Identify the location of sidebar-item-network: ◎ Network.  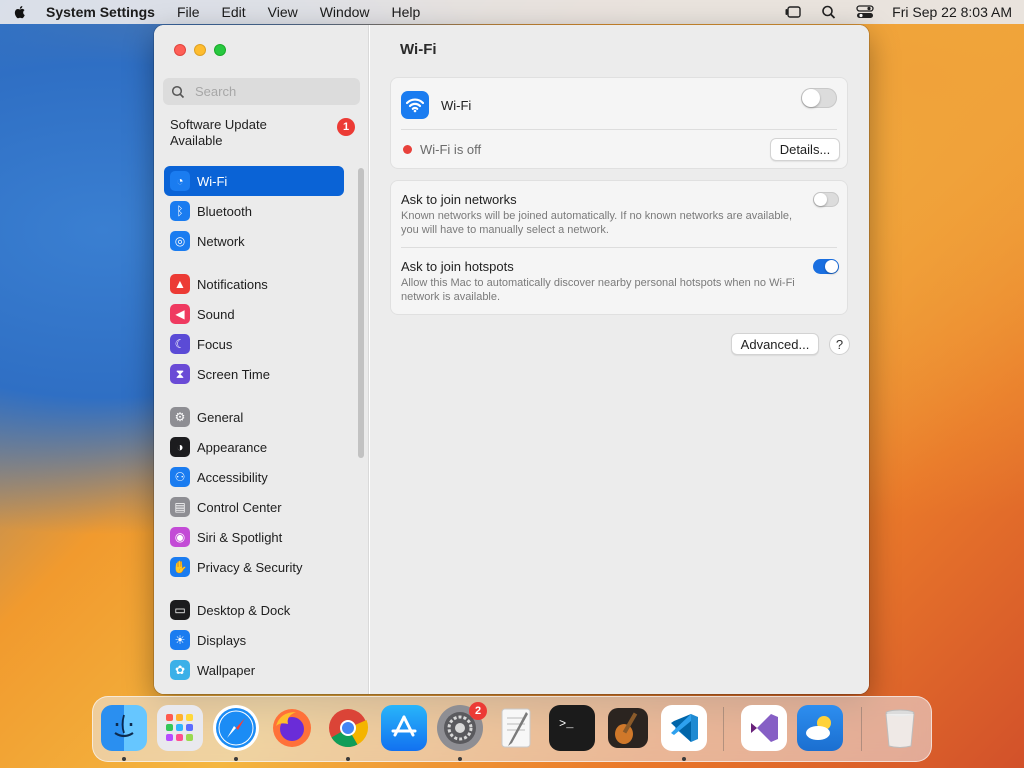
(254, 241).